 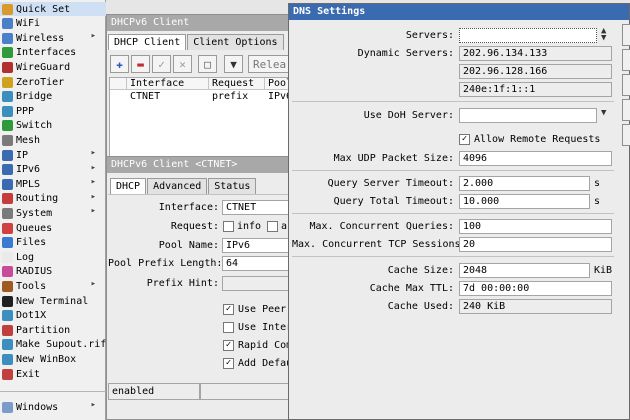 I want to click on sidebar-item-queues: Queues, so click(x=53, y=228).